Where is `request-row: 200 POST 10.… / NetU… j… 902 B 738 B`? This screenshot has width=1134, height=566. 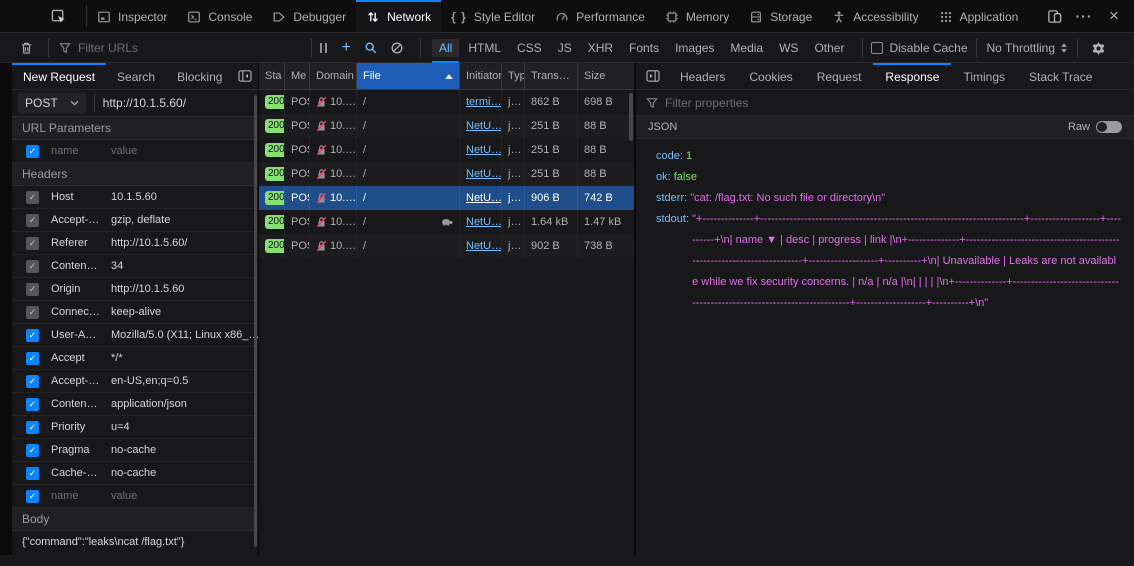 request-row: 200 POST 10.… / NetU… j… 902 B 738 B is located at coordinates (447, 246).